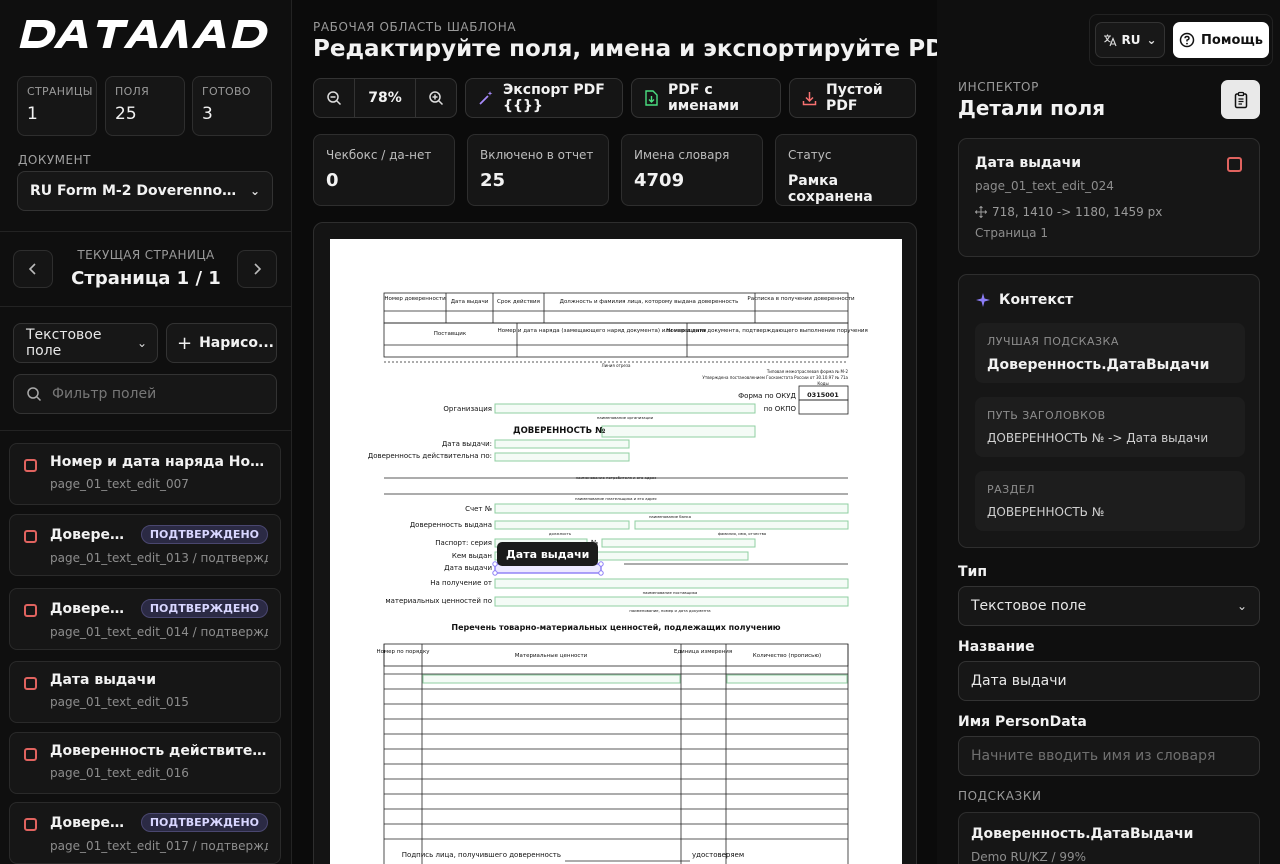 This screenshot has width=1280, height=864. I want to click on language-button: RU ⌄, so click(1130, 40).